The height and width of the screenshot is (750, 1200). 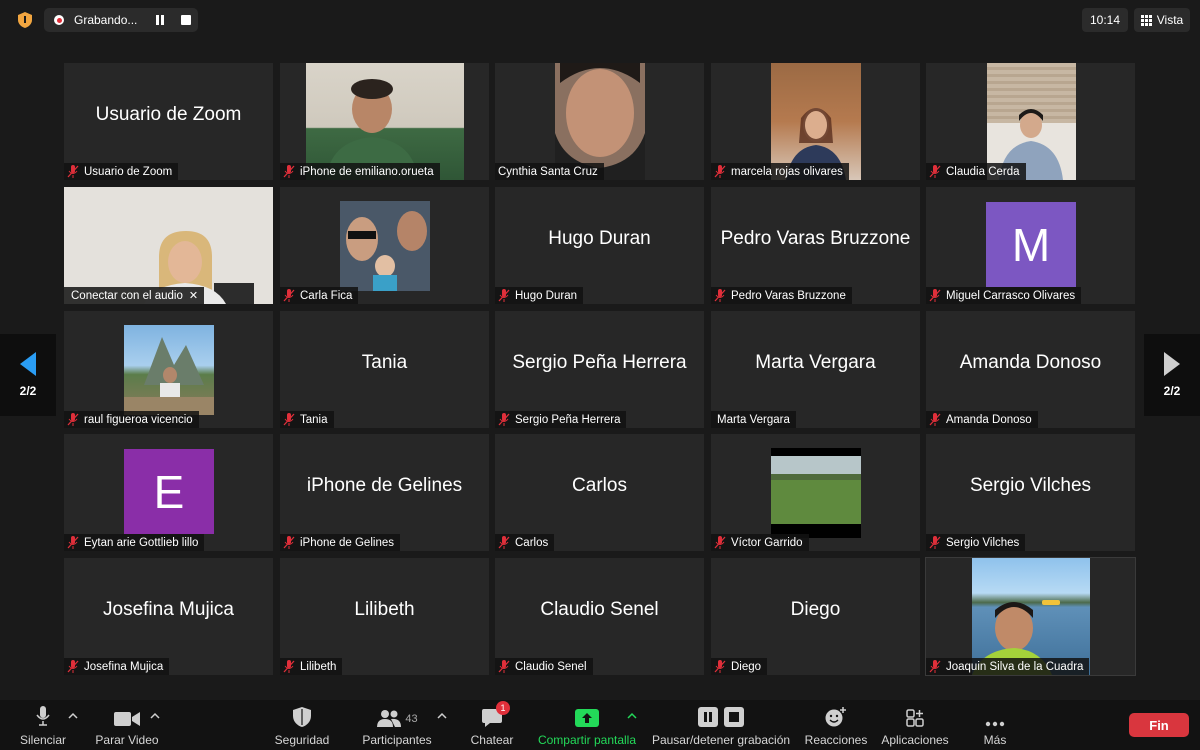 What do you see at coordinates (1030, 485) in the screenshot?
I see `participant-display-name: Sergio Vilches` at bounding box center [1030, 485].